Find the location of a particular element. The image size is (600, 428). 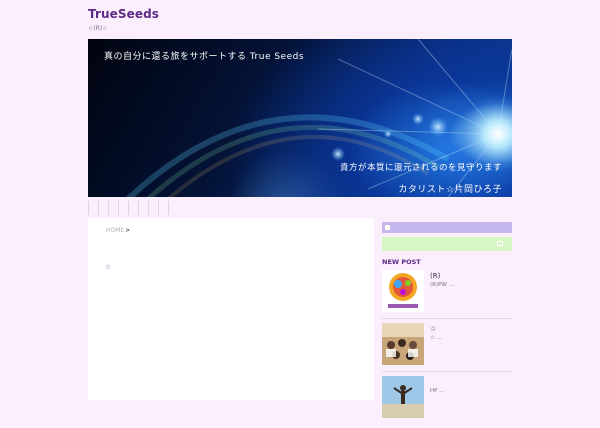

new-post-heading: NEW POST is located at coordinates (401, 262).